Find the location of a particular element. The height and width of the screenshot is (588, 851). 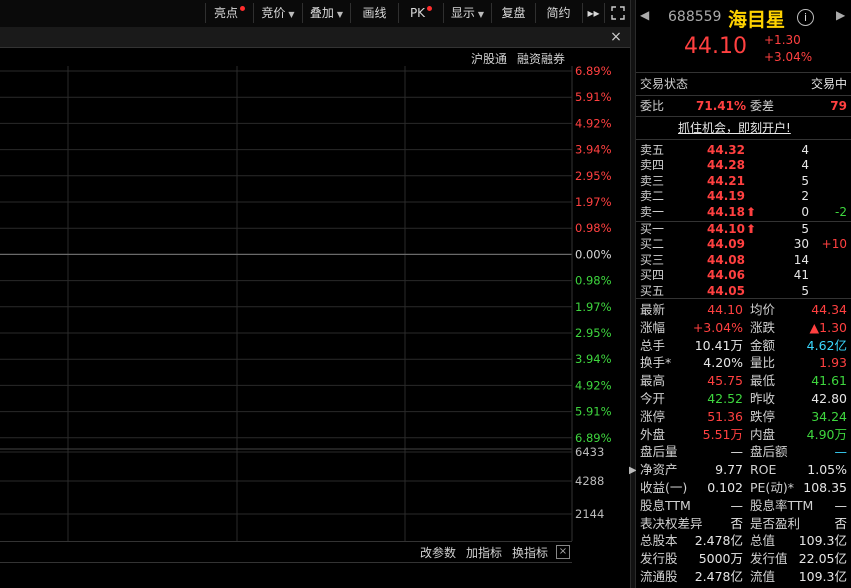

bid-row: 买四 44.06 41 is located at coordinates (743, 275).